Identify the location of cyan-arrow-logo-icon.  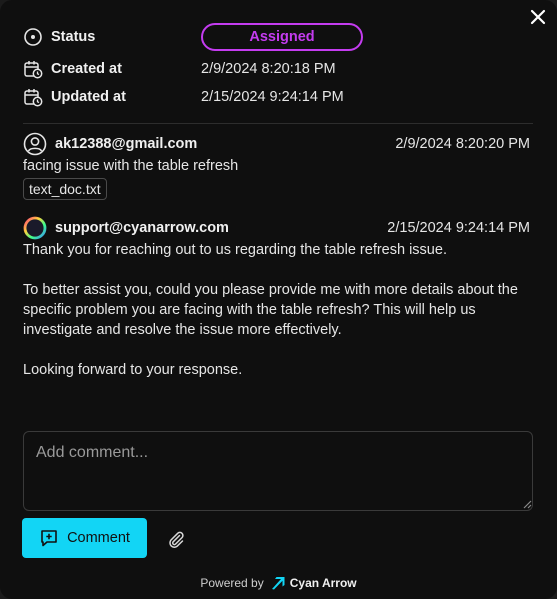
(278, 583).